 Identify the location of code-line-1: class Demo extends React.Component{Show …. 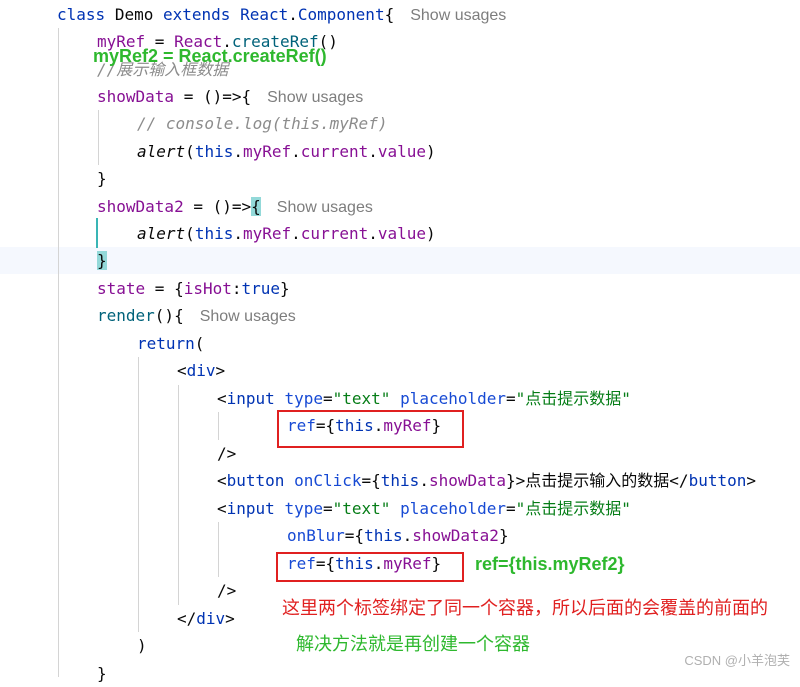
(281, 14).